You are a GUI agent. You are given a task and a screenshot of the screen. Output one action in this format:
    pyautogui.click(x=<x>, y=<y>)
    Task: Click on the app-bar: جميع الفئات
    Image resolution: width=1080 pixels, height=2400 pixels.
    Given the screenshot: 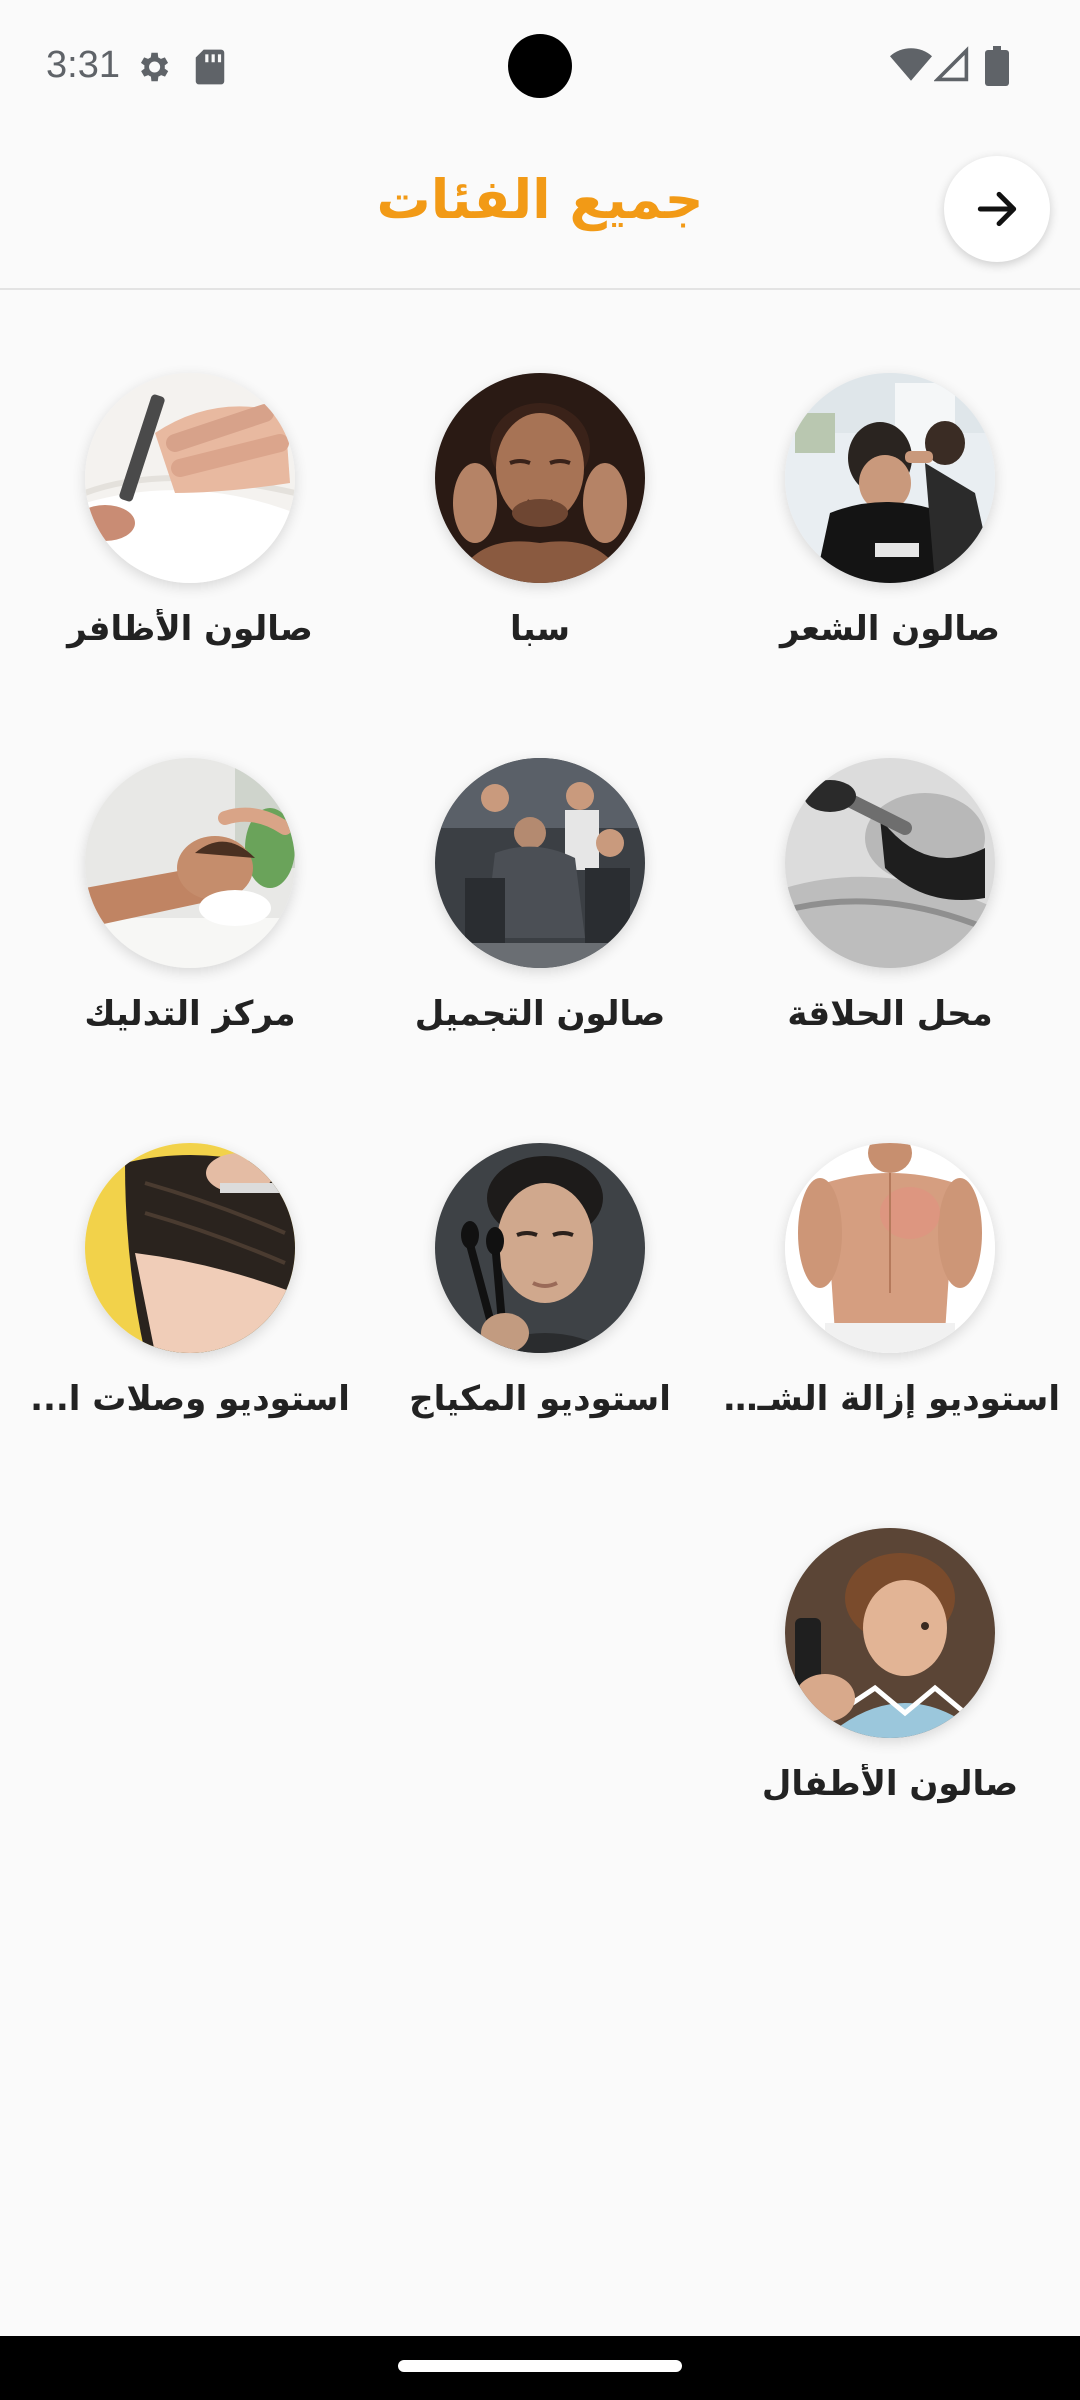 What is the action you would take?
    pyautogui.click(x=540, y=211)
    